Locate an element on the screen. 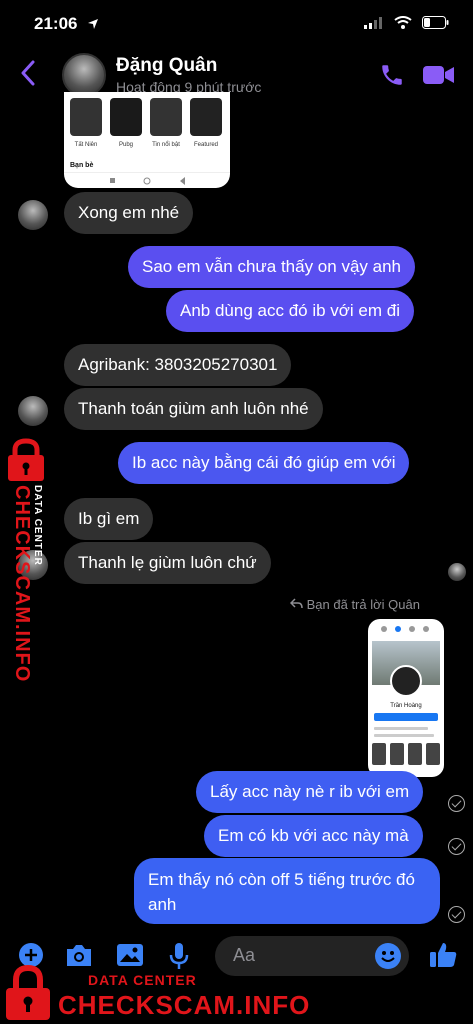 The width and height of the screenshot is (473, 1024). contact-name: Đặng Quân is located at coordinates (166, 66).